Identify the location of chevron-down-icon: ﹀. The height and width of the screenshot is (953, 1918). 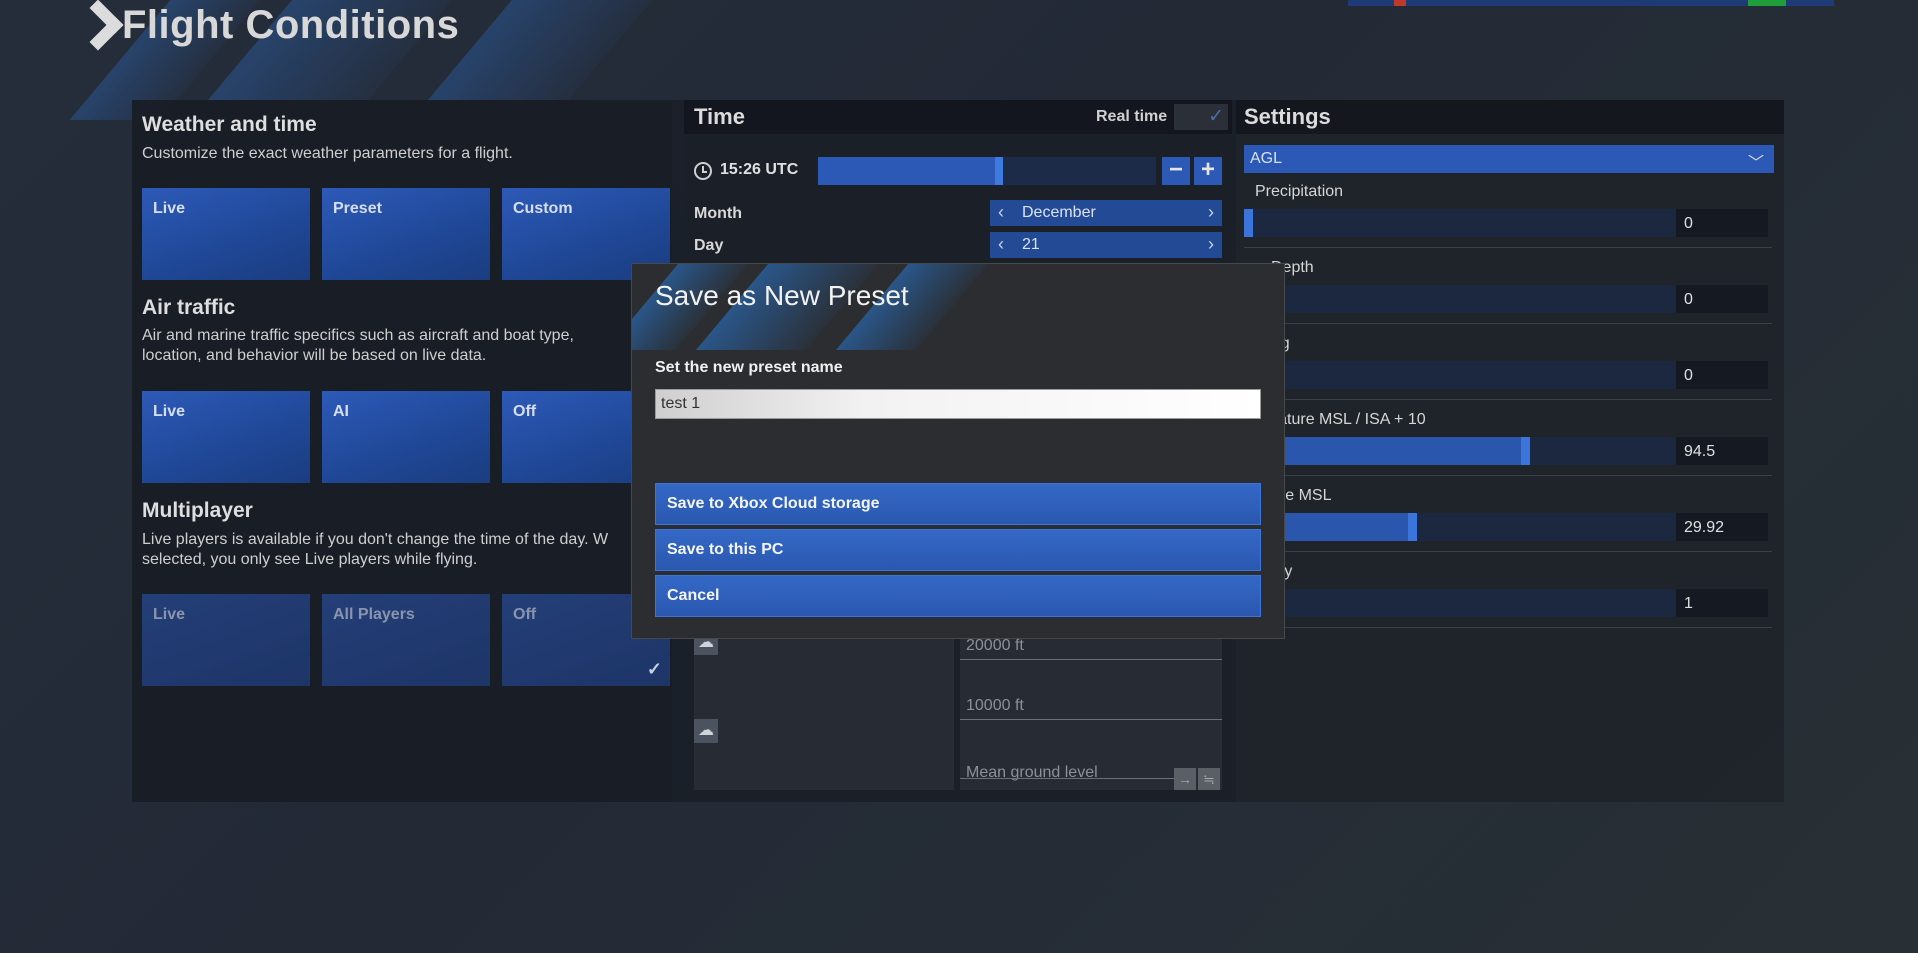
(1755, 163).